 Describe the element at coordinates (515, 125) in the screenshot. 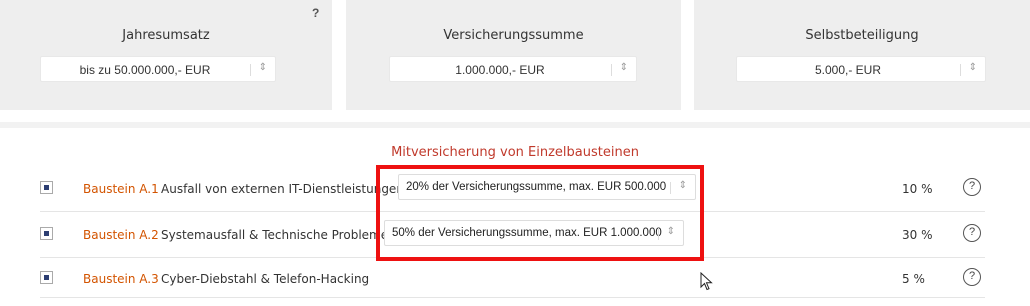

I see `divider` at that location.